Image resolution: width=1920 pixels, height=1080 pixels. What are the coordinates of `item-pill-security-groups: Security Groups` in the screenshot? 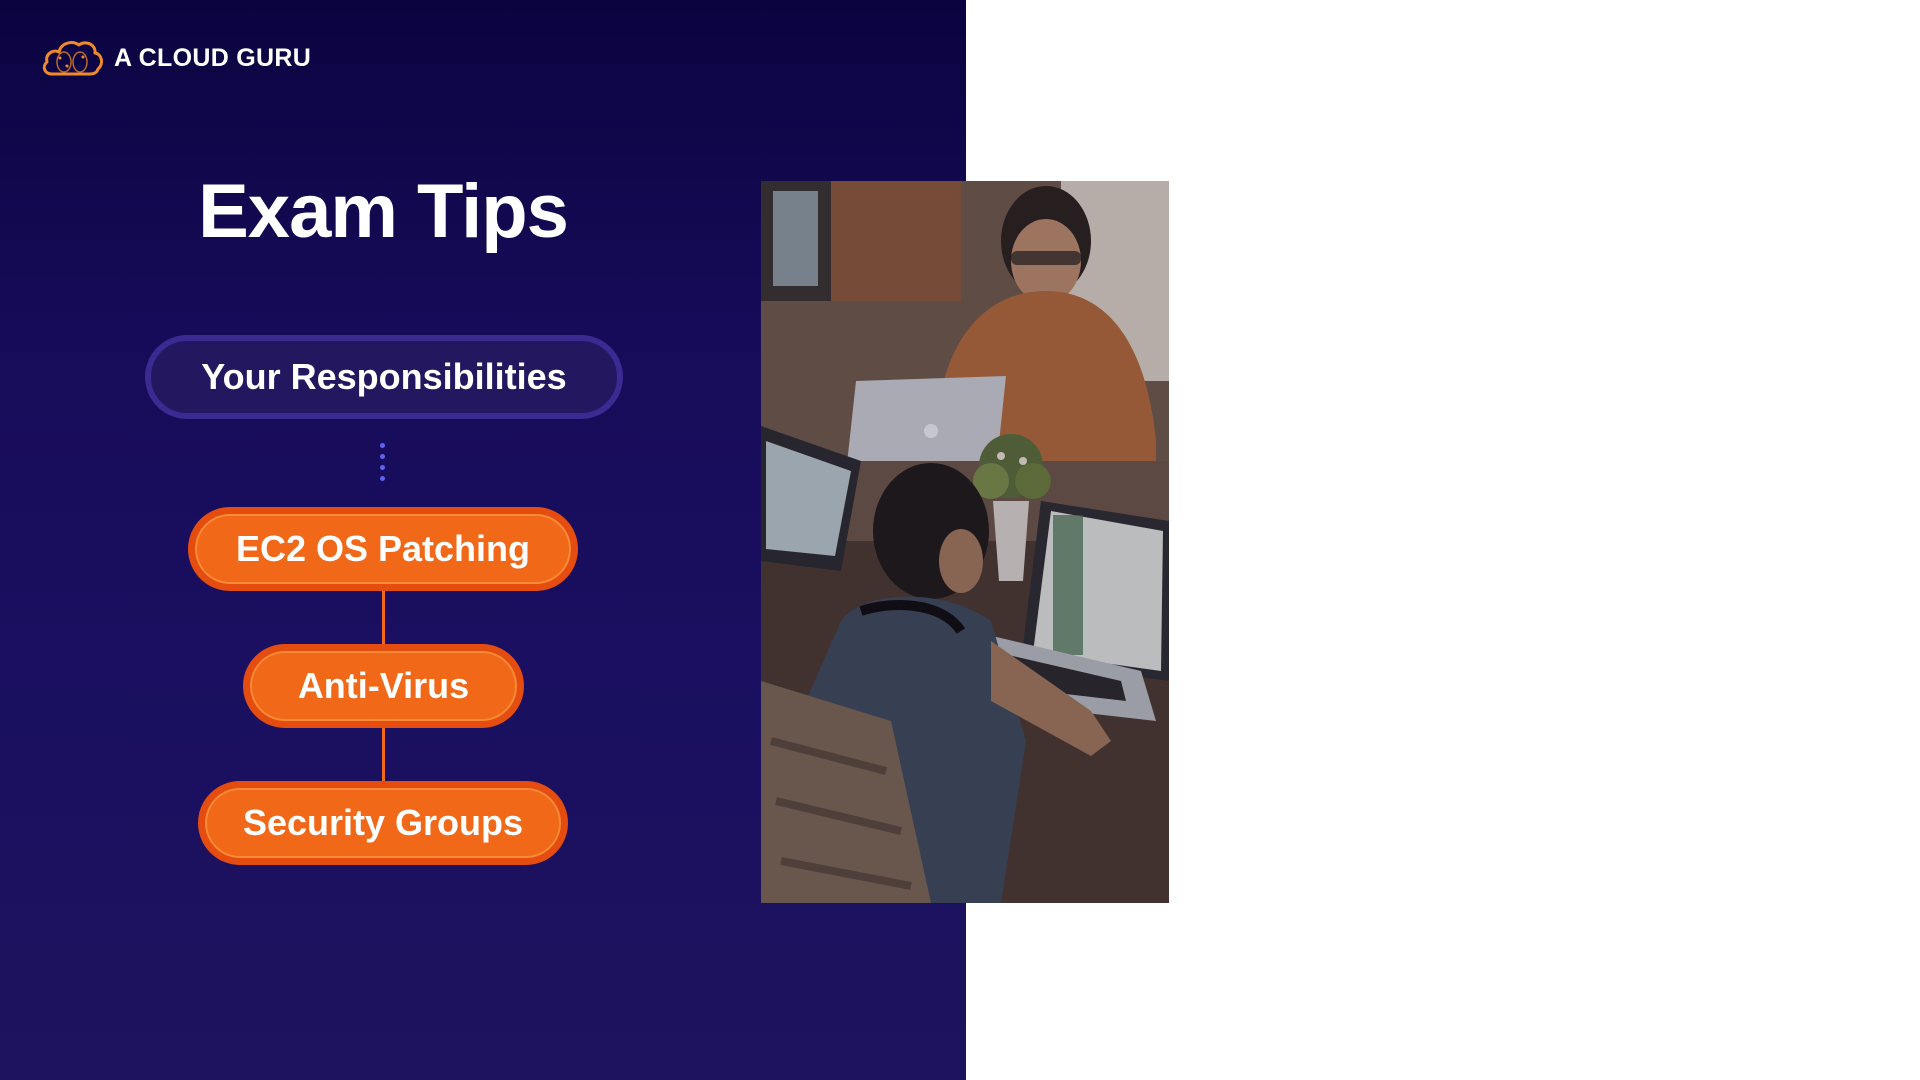 It's located at (383, 823).